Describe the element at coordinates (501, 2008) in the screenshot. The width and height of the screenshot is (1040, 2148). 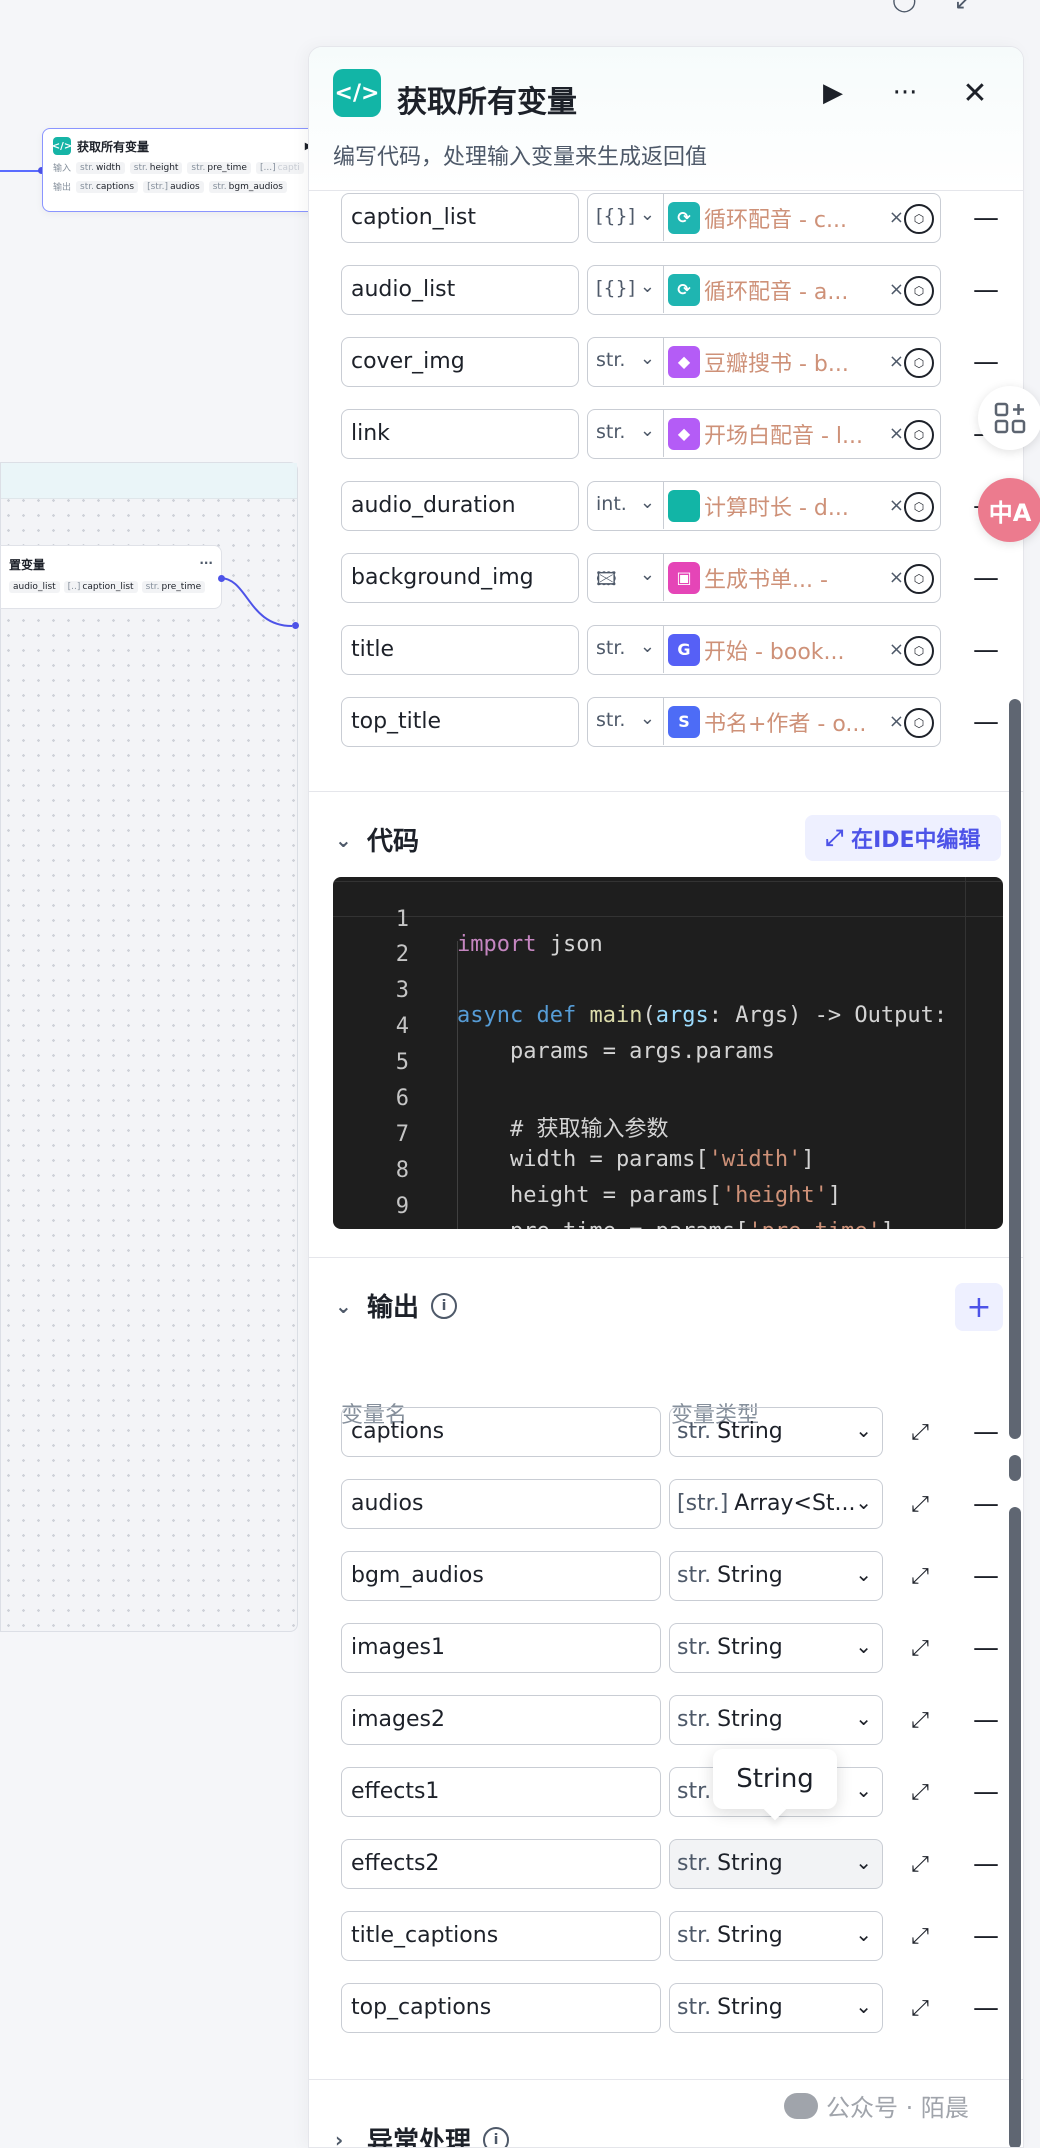
I see `output-name-input: top_captions` at that location.